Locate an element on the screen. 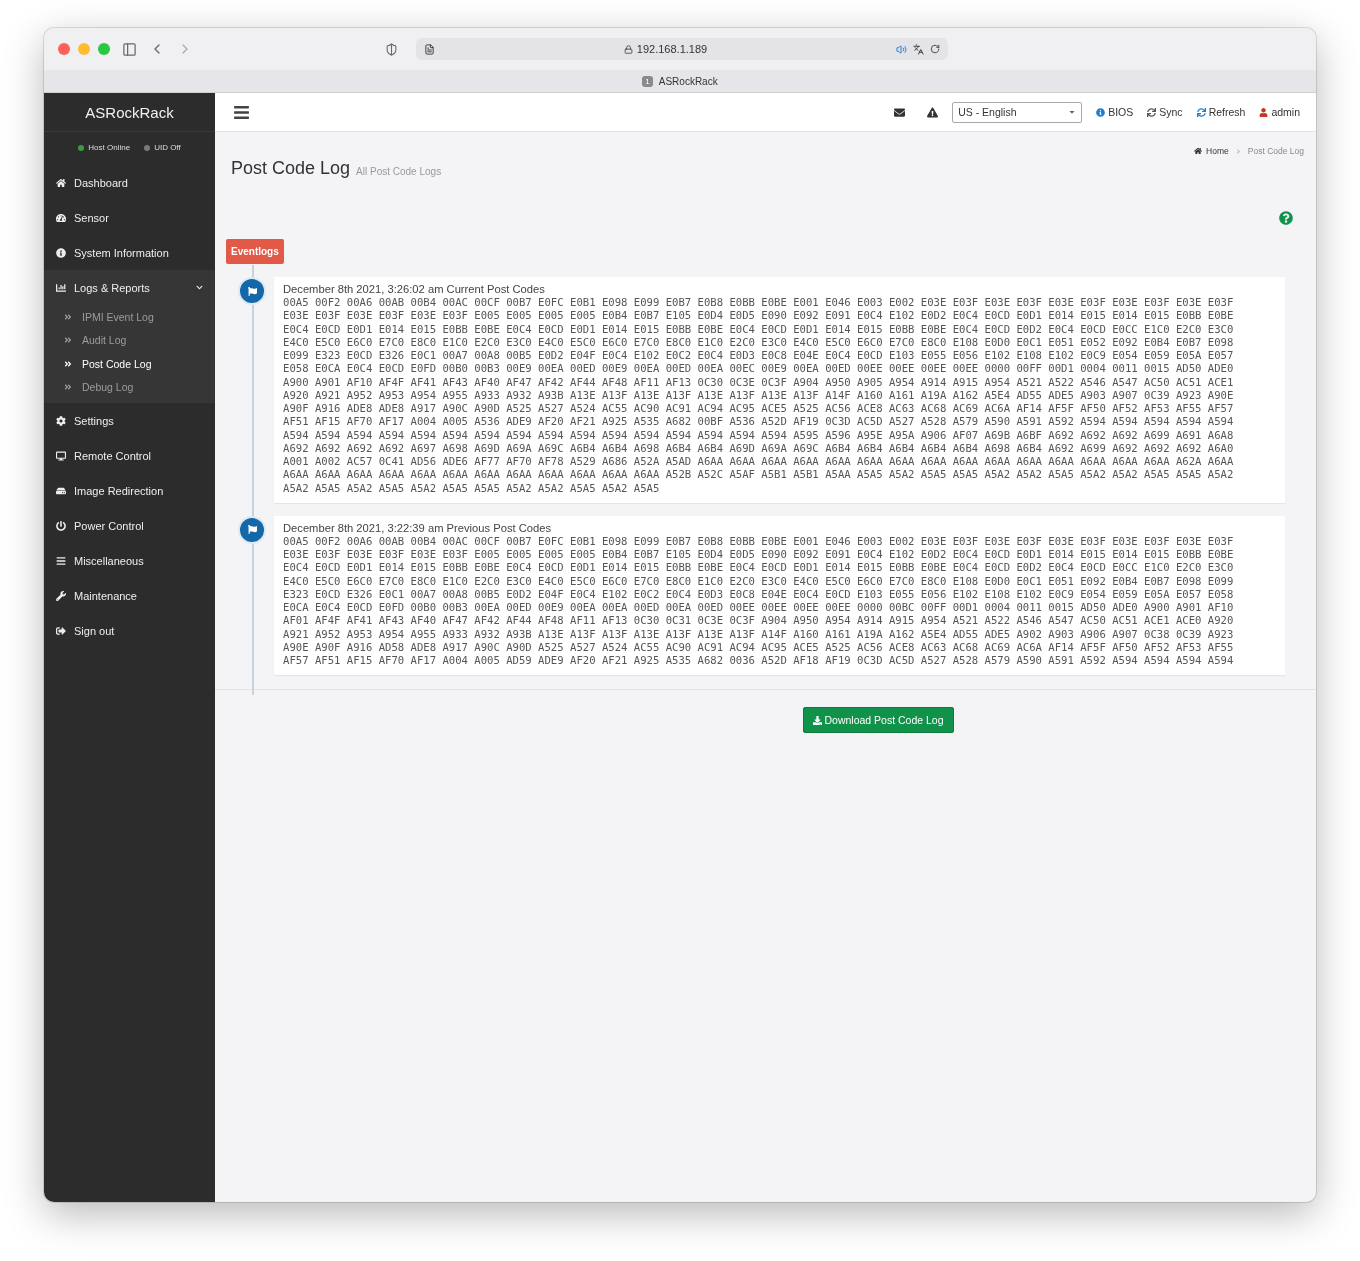 The width and height of the screenshot is (1360, 1261). chevron-icon is located at coordinates (199, 287).